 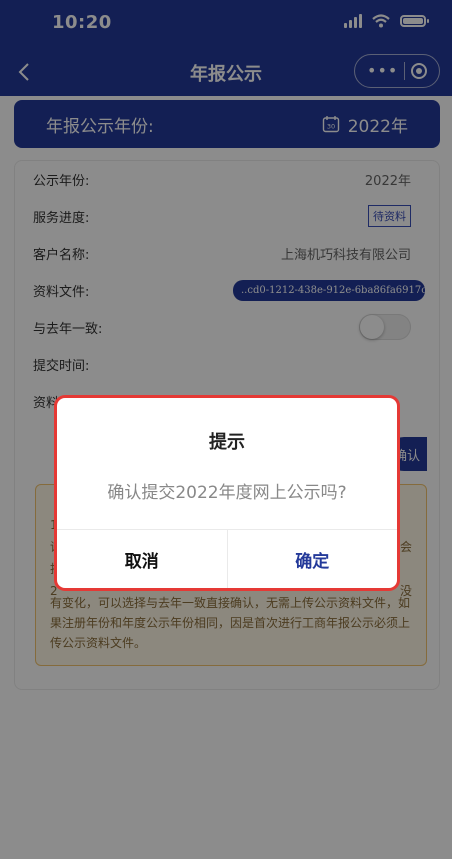 What do you see at coordinates (142, 559) in the screenshot?
I see `cancel-button: 取消` at bounding box center [142, 559].